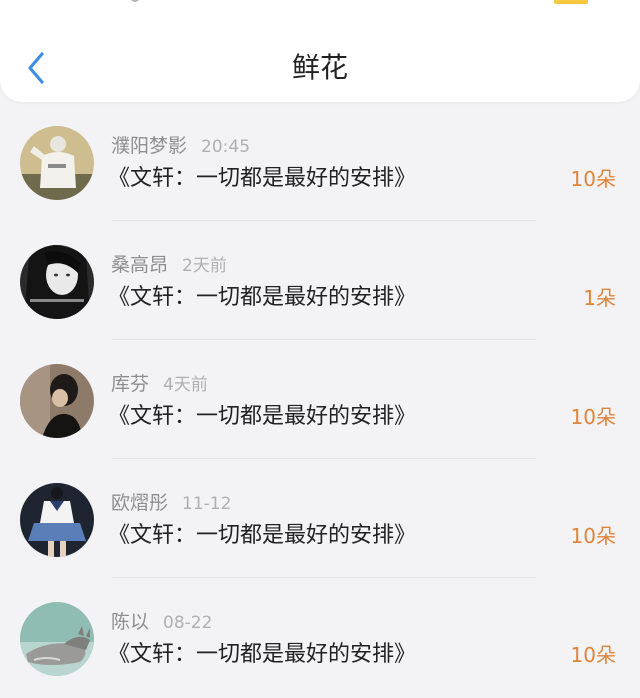 This screenshot has height=698, width=640. I want to click on status-bar-icon, so click(135, 1).